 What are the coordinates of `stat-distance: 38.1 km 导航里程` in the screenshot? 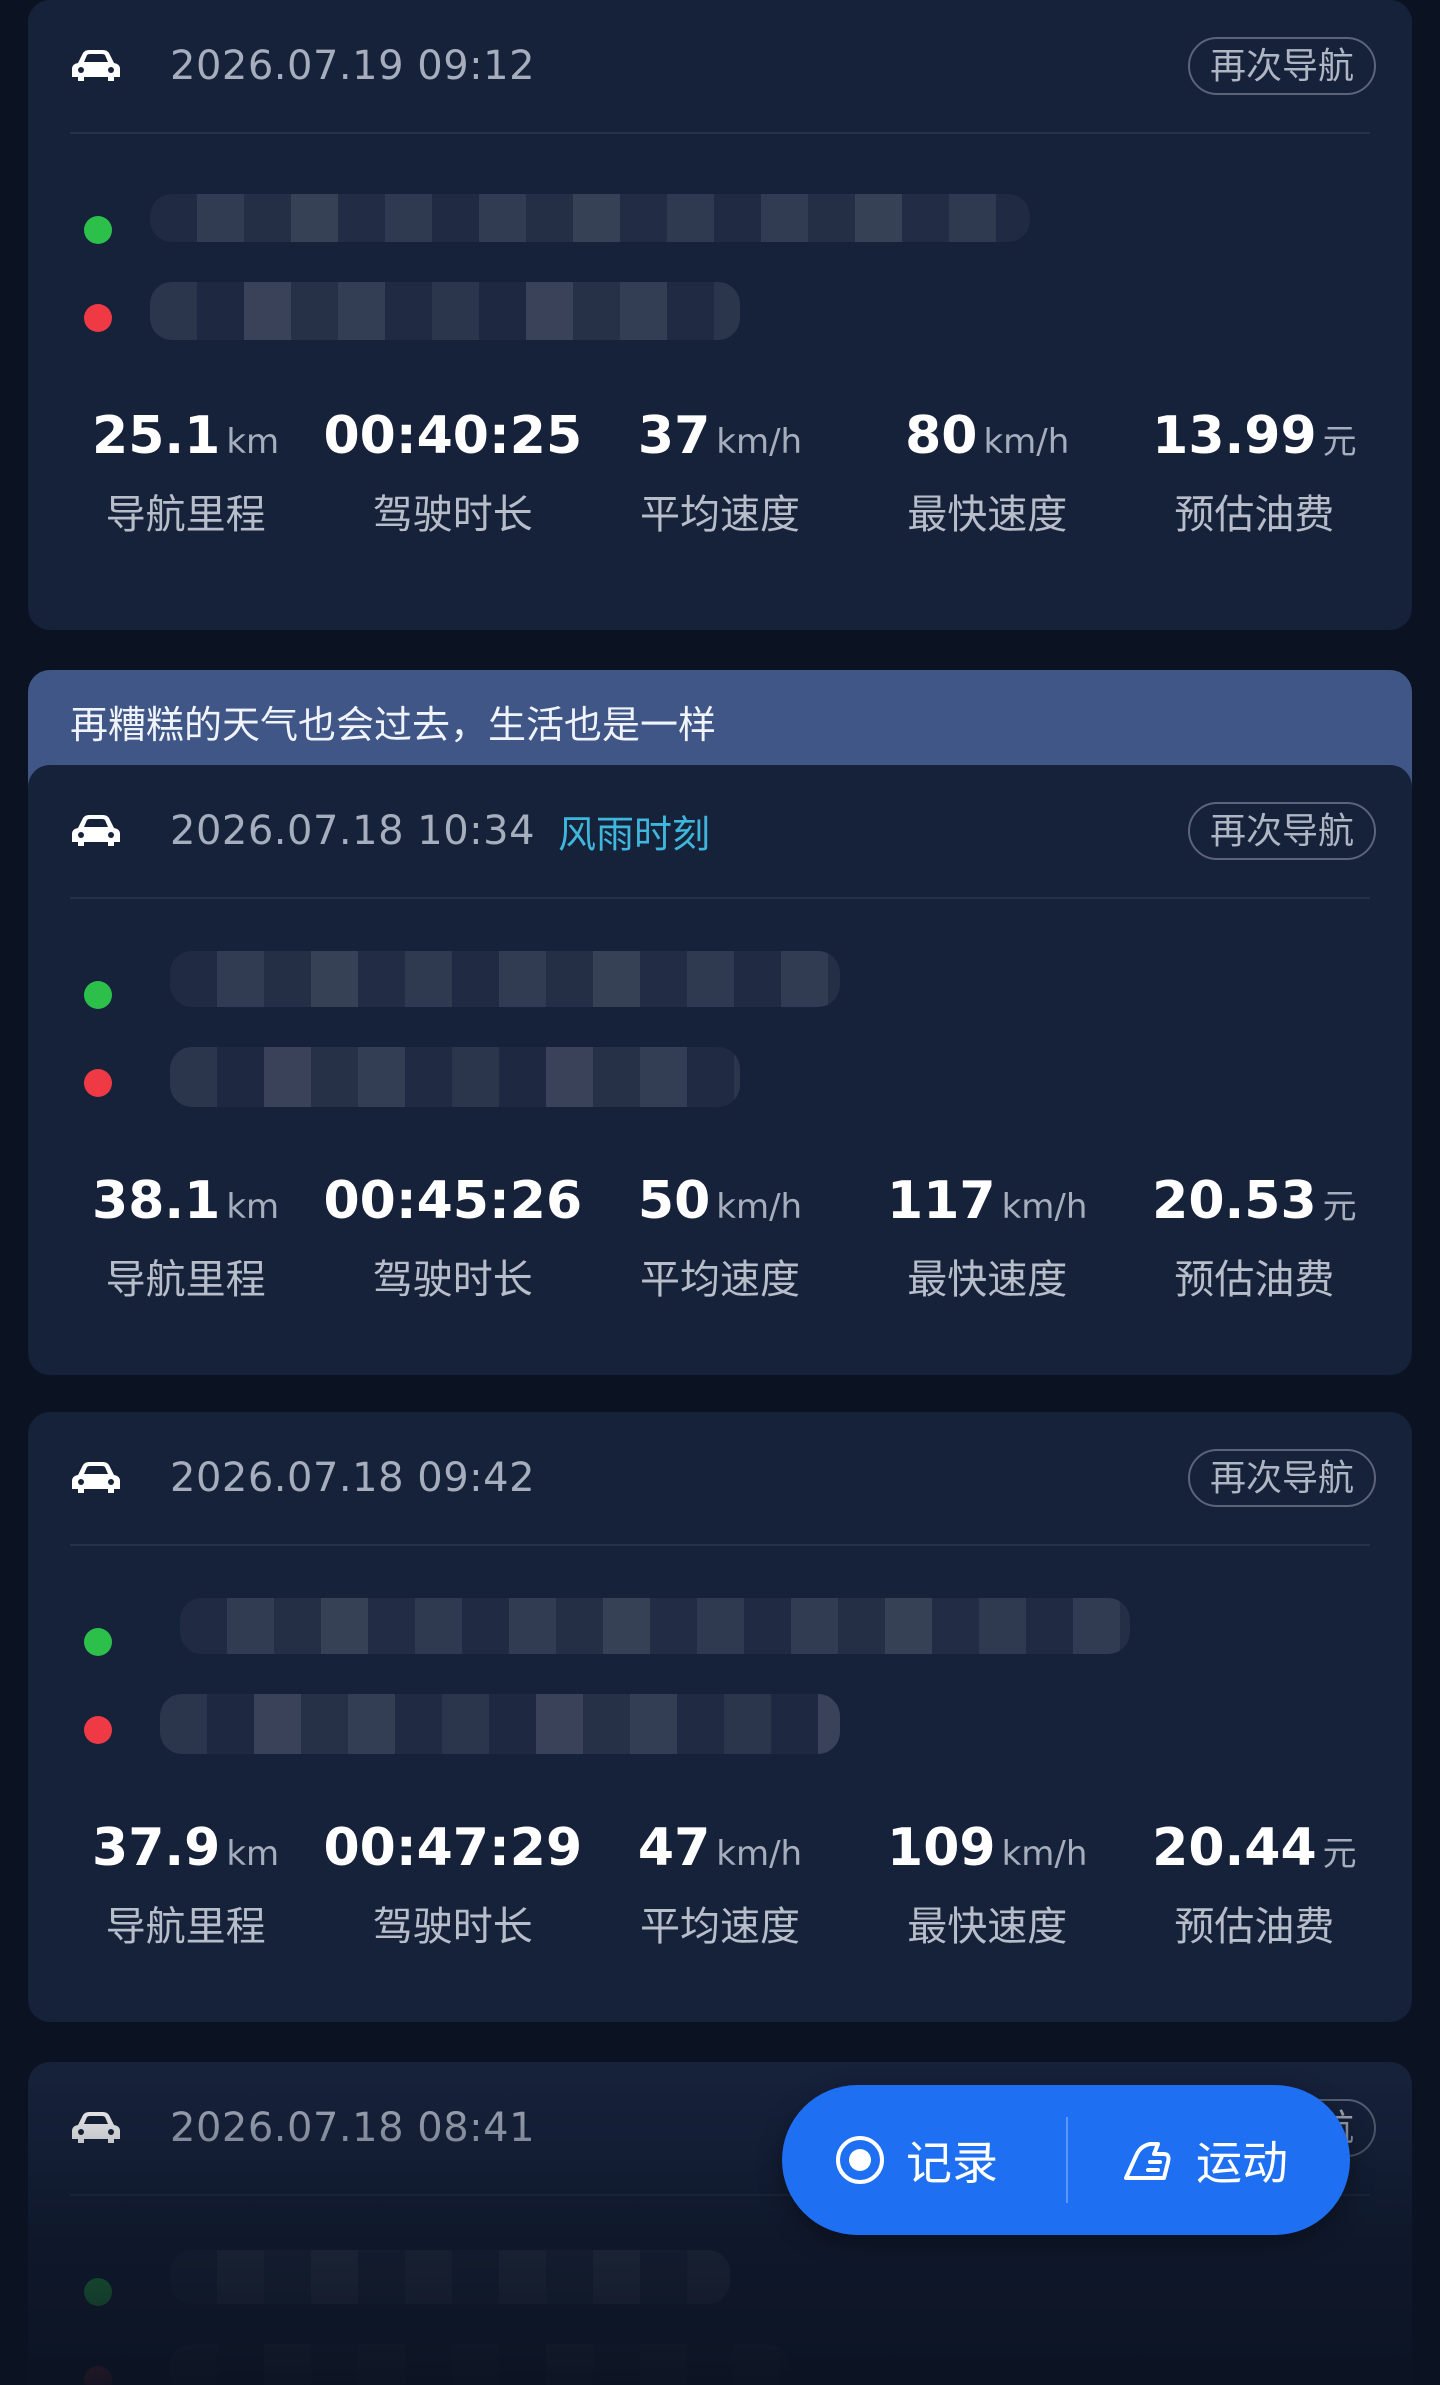 It's located at (185, 1264).